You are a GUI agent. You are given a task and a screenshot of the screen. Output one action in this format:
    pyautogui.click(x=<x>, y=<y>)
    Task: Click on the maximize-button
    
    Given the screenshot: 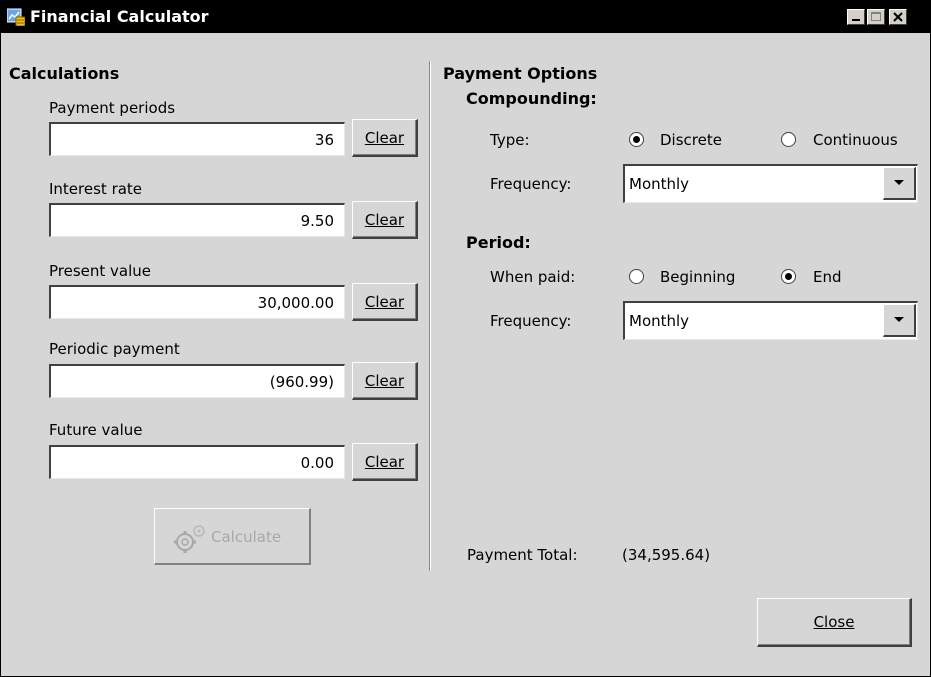 What is the action you would take?
    pyautogui.click(x=876, y=17)
    